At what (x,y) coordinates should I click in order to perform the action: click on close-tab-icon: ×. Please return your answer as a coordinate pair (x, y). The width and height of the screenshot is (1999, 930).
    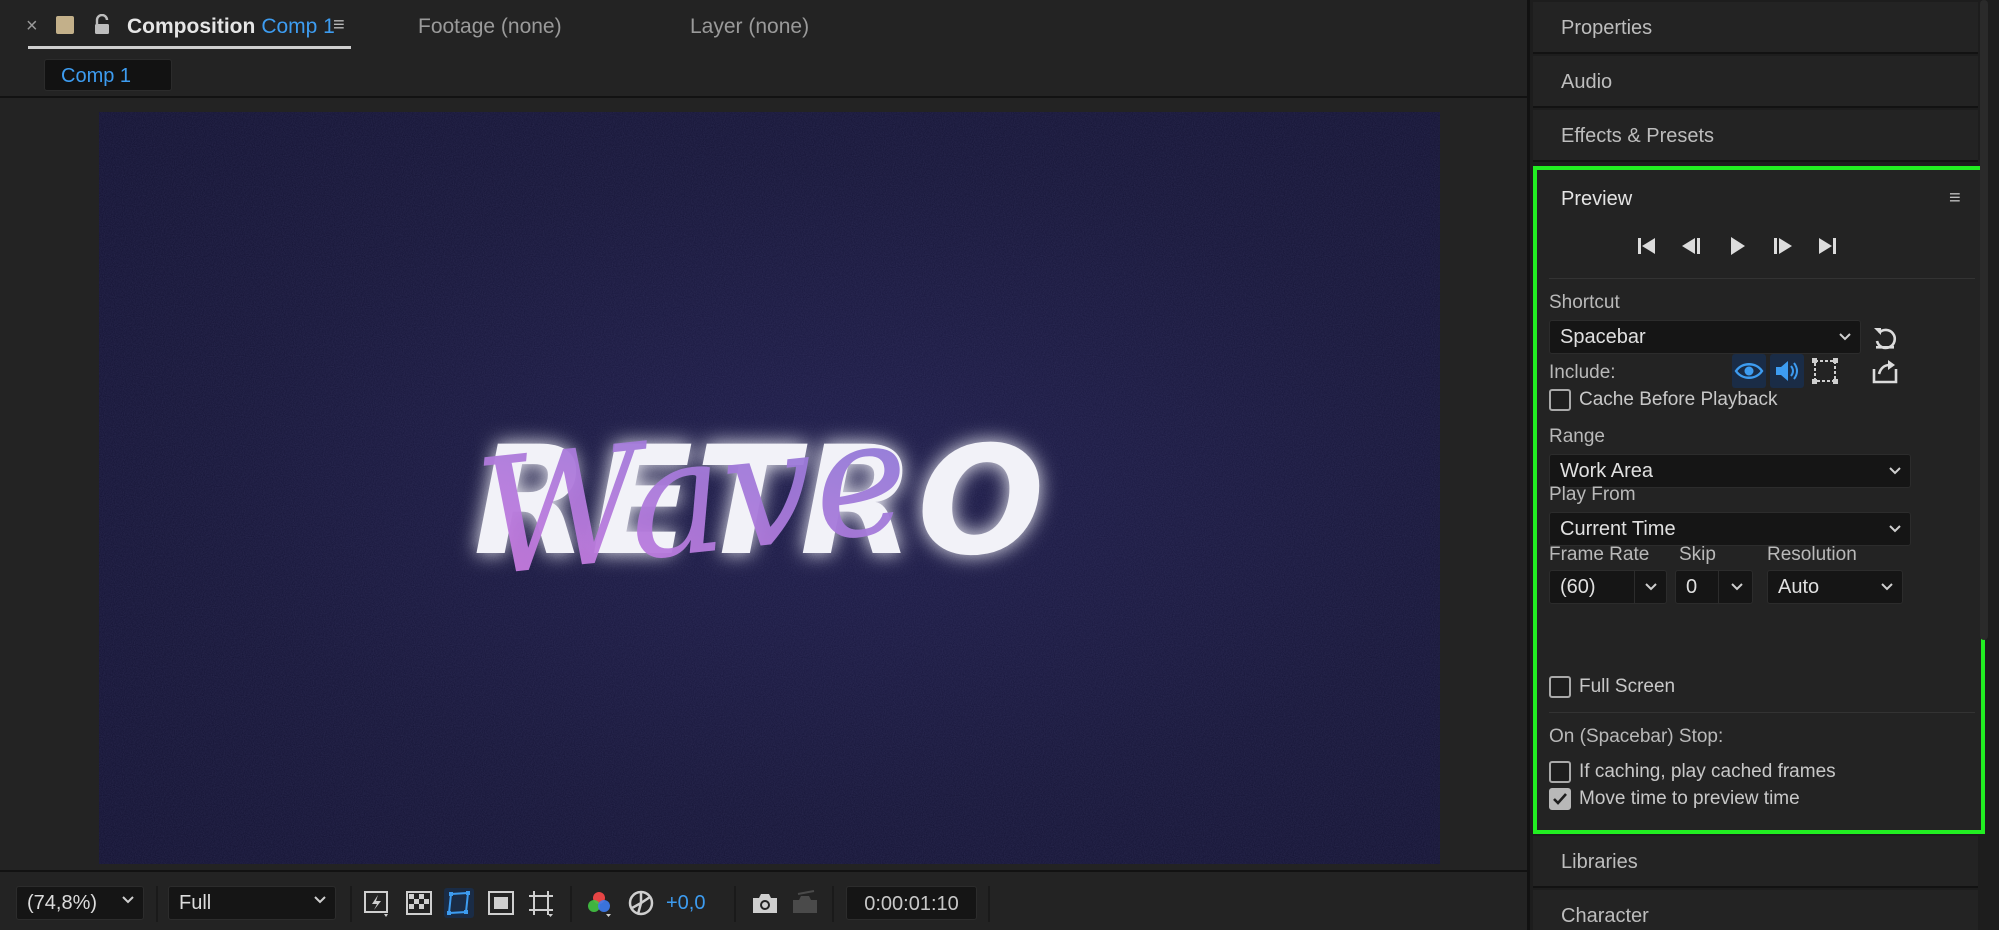
    Looking at the image, I should click on (32, 26).